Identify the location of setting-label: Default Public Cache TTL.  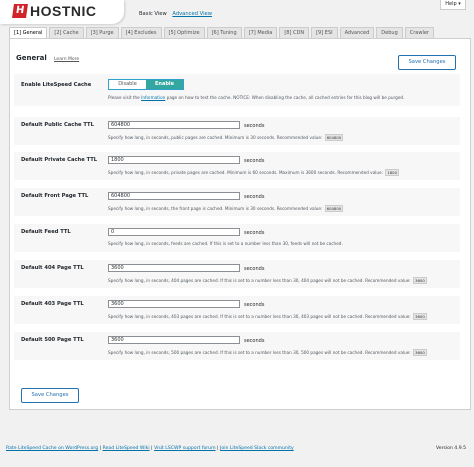
(57, 125).